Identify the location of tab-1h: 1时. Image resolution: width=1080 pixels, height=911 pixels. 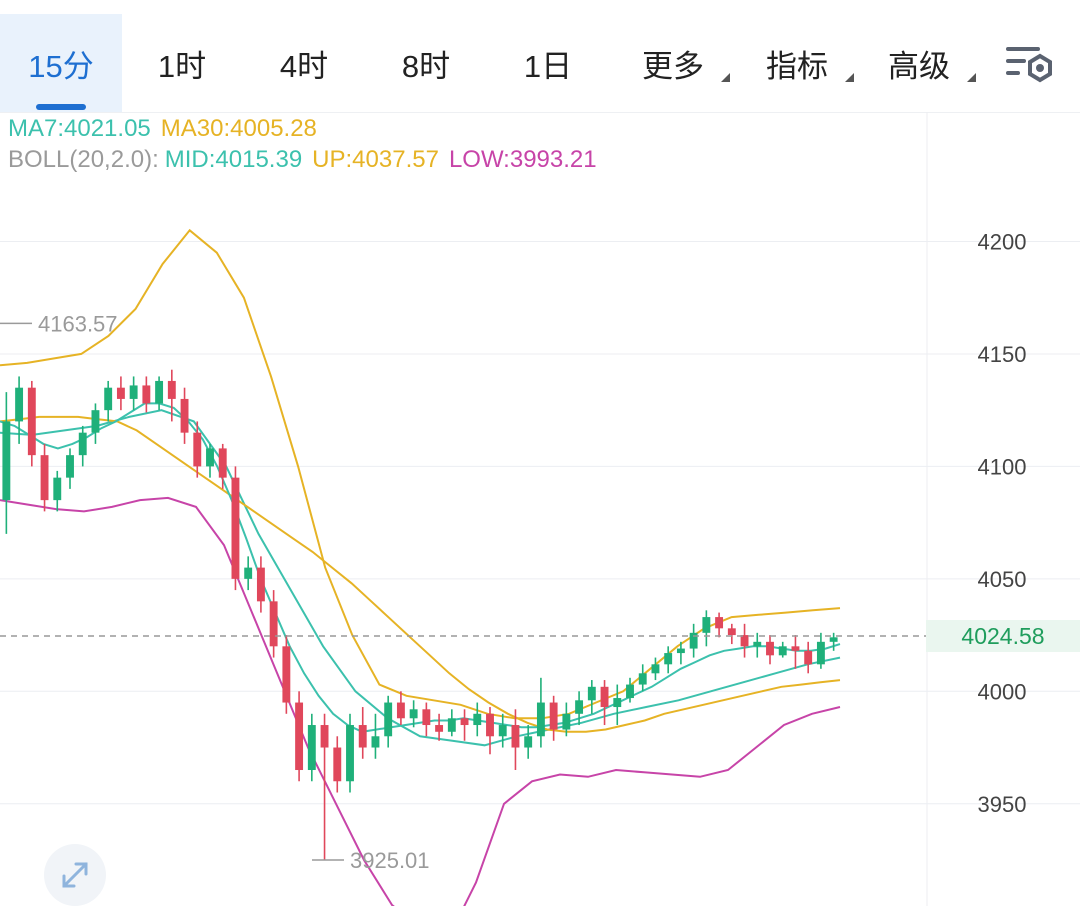
(182, 63).